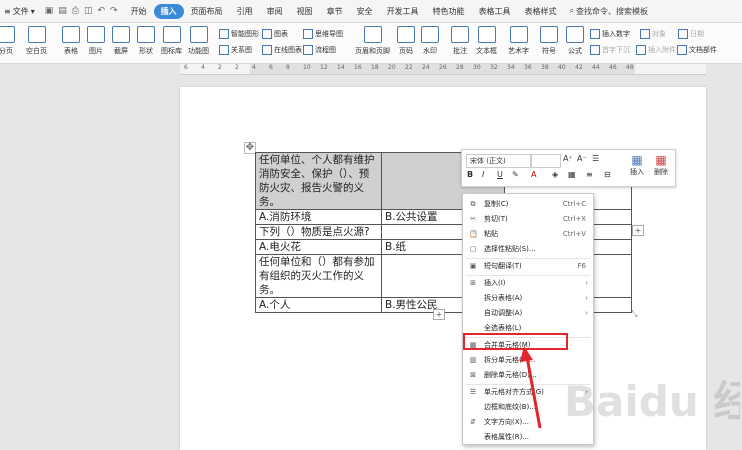  I want to click on watermark-text: Baidu 经验, so click(652, 401).